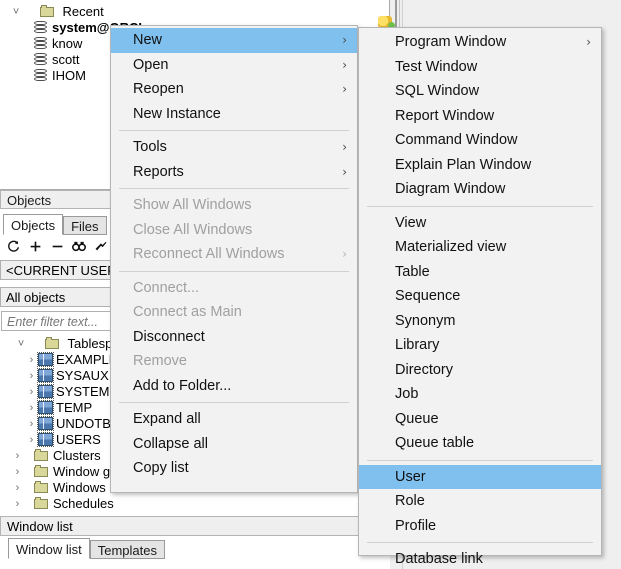  I want to click on tab-objects: Objects, so click(33, 224).